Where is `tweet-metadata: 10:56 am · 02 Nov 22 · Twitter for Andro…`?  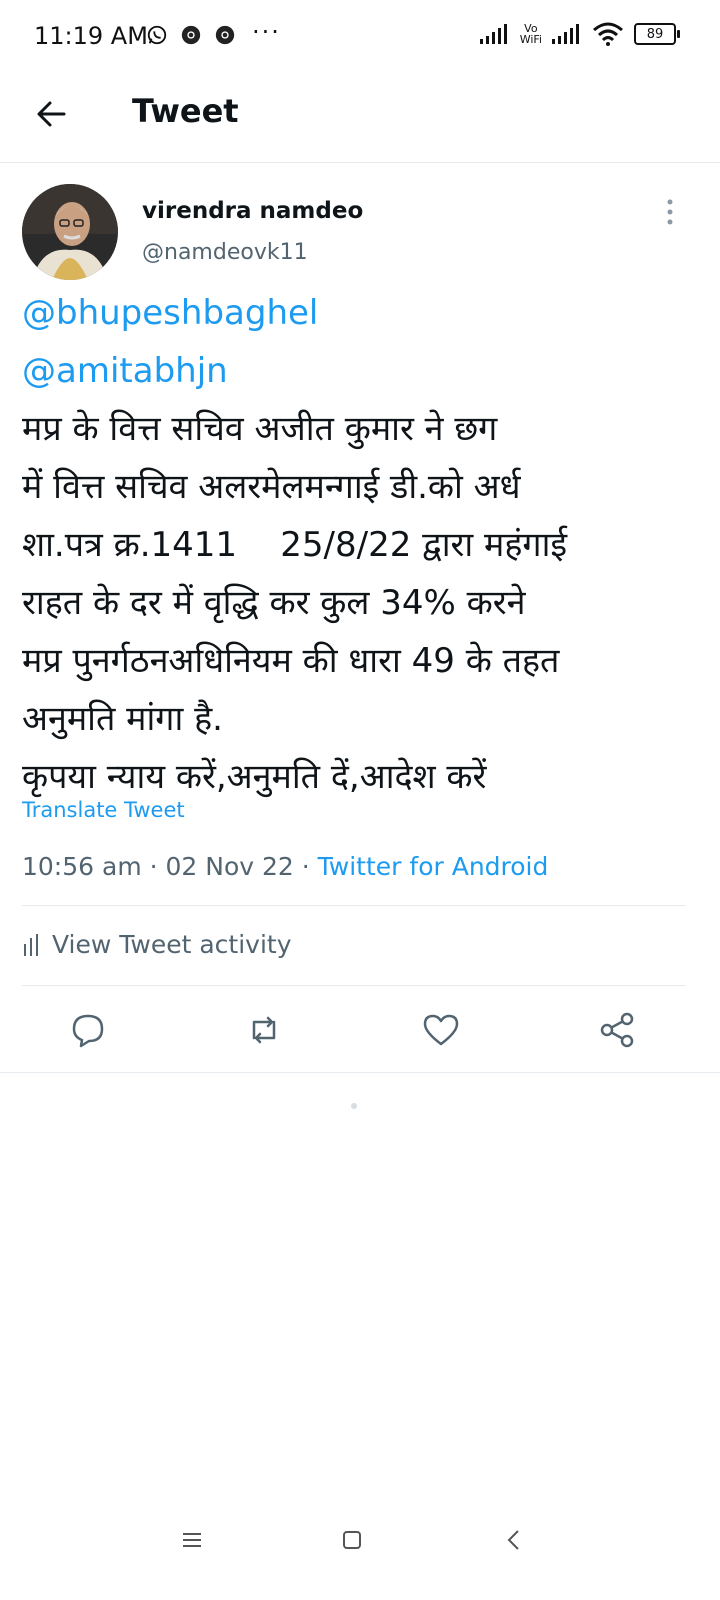
tweet-metadata: 10:56 am · 02 Nov 22 · Twitter for Andro… is located at coordinates (285, 866).